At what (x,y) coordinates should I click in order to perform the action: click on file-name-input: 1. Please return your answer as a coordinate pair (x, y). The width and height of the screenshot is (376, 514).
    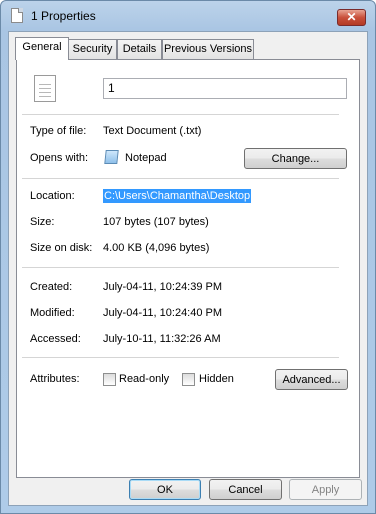
    Looking at the image, I should click on (225, 88).